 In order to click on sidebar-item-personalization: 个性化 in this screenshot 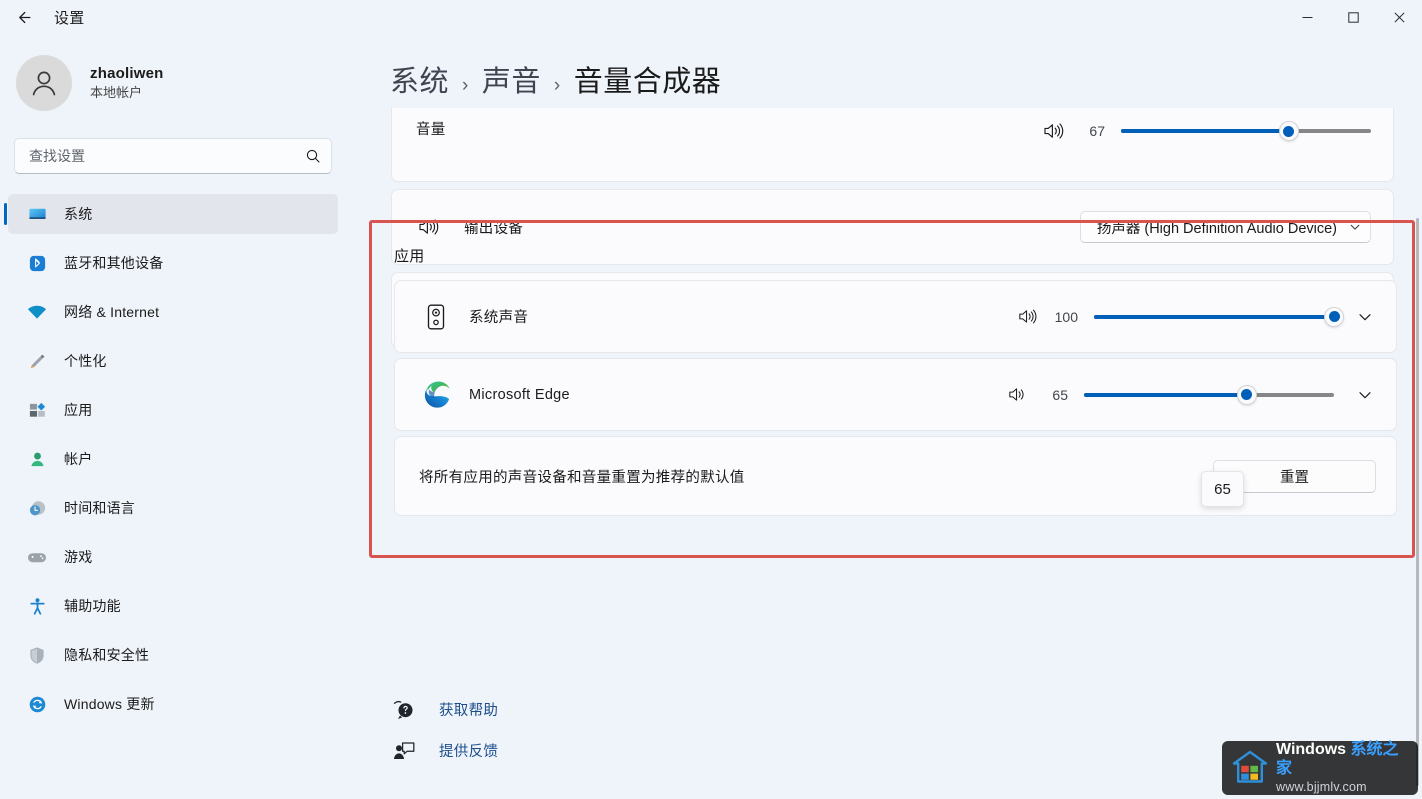, I will do `click(173, 361)`.